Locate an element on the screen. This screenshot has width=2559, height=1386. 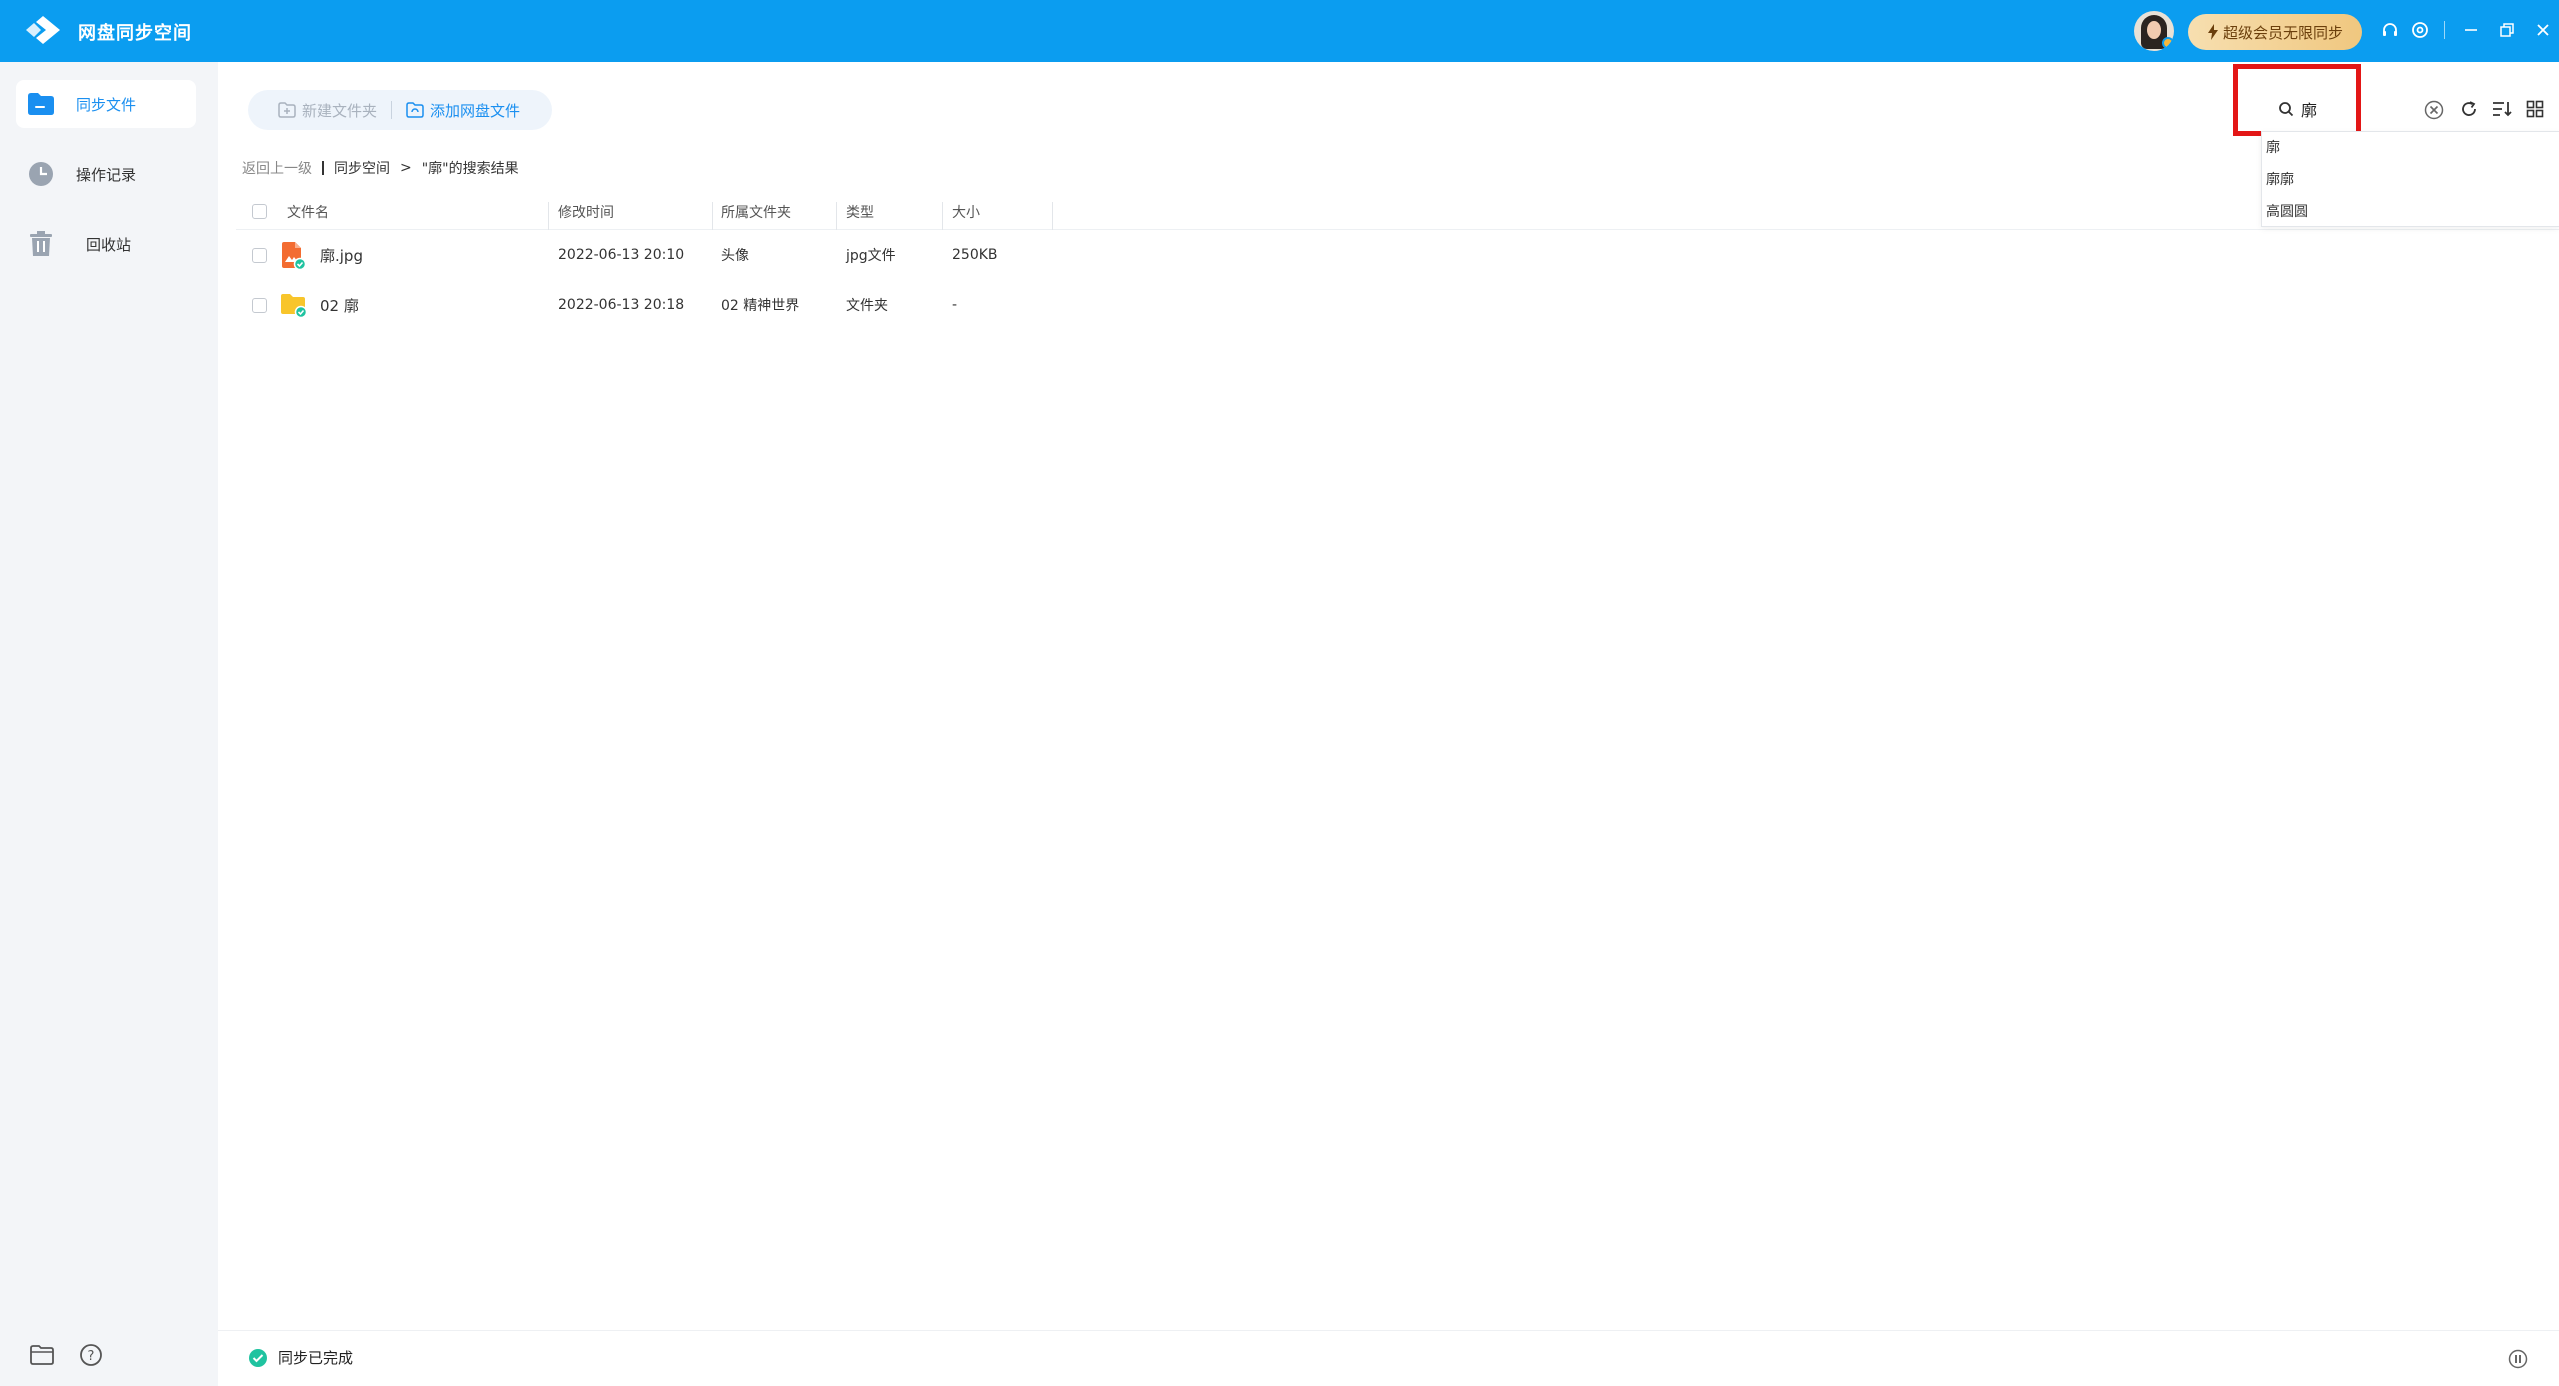
vip-label: 超级会员无限同步 is located at coordinates (2282, 32).